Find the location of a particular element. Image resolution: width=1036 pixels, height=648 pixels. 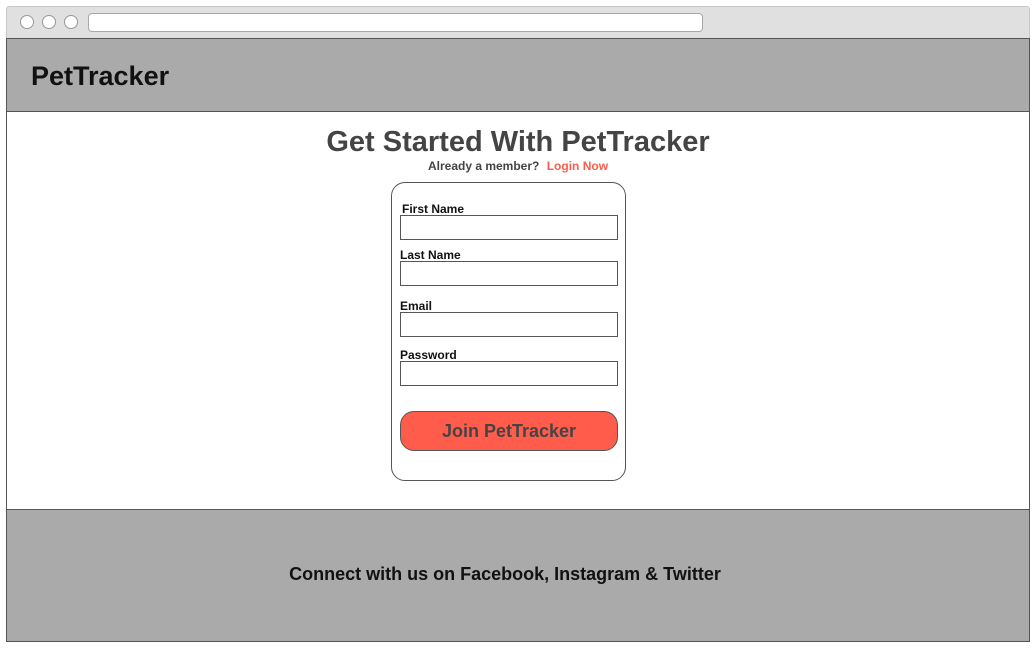

page-title: Get Started With PetTracker is located at coordinates (518, 142).